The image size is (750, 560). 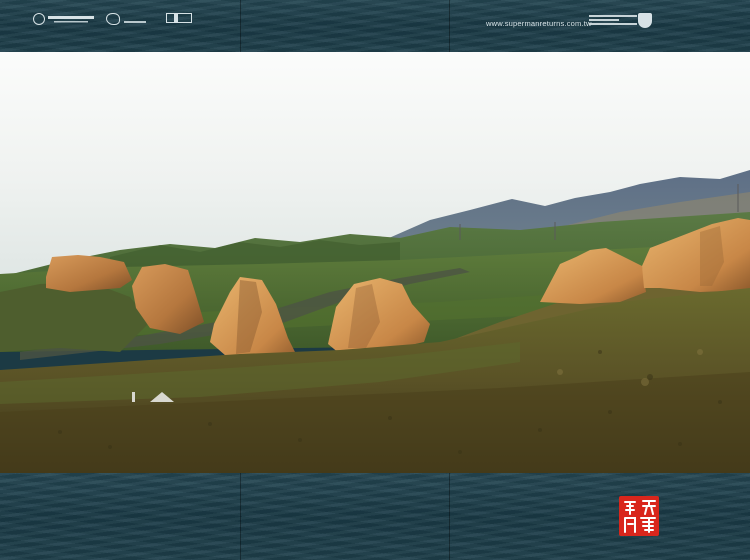 I want to click on website-url: www.supermanreturns.com.tw, so click(x=539, y=23).